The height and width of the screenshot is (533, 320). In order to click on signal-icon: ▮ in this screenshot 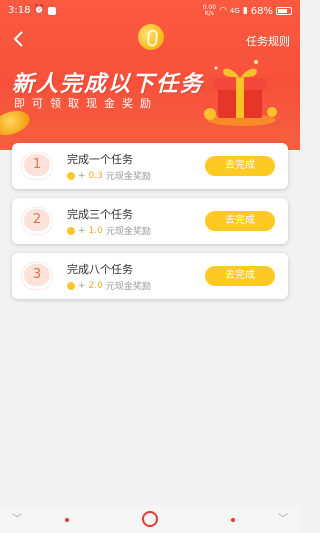, I will do `click(245, 10)`.